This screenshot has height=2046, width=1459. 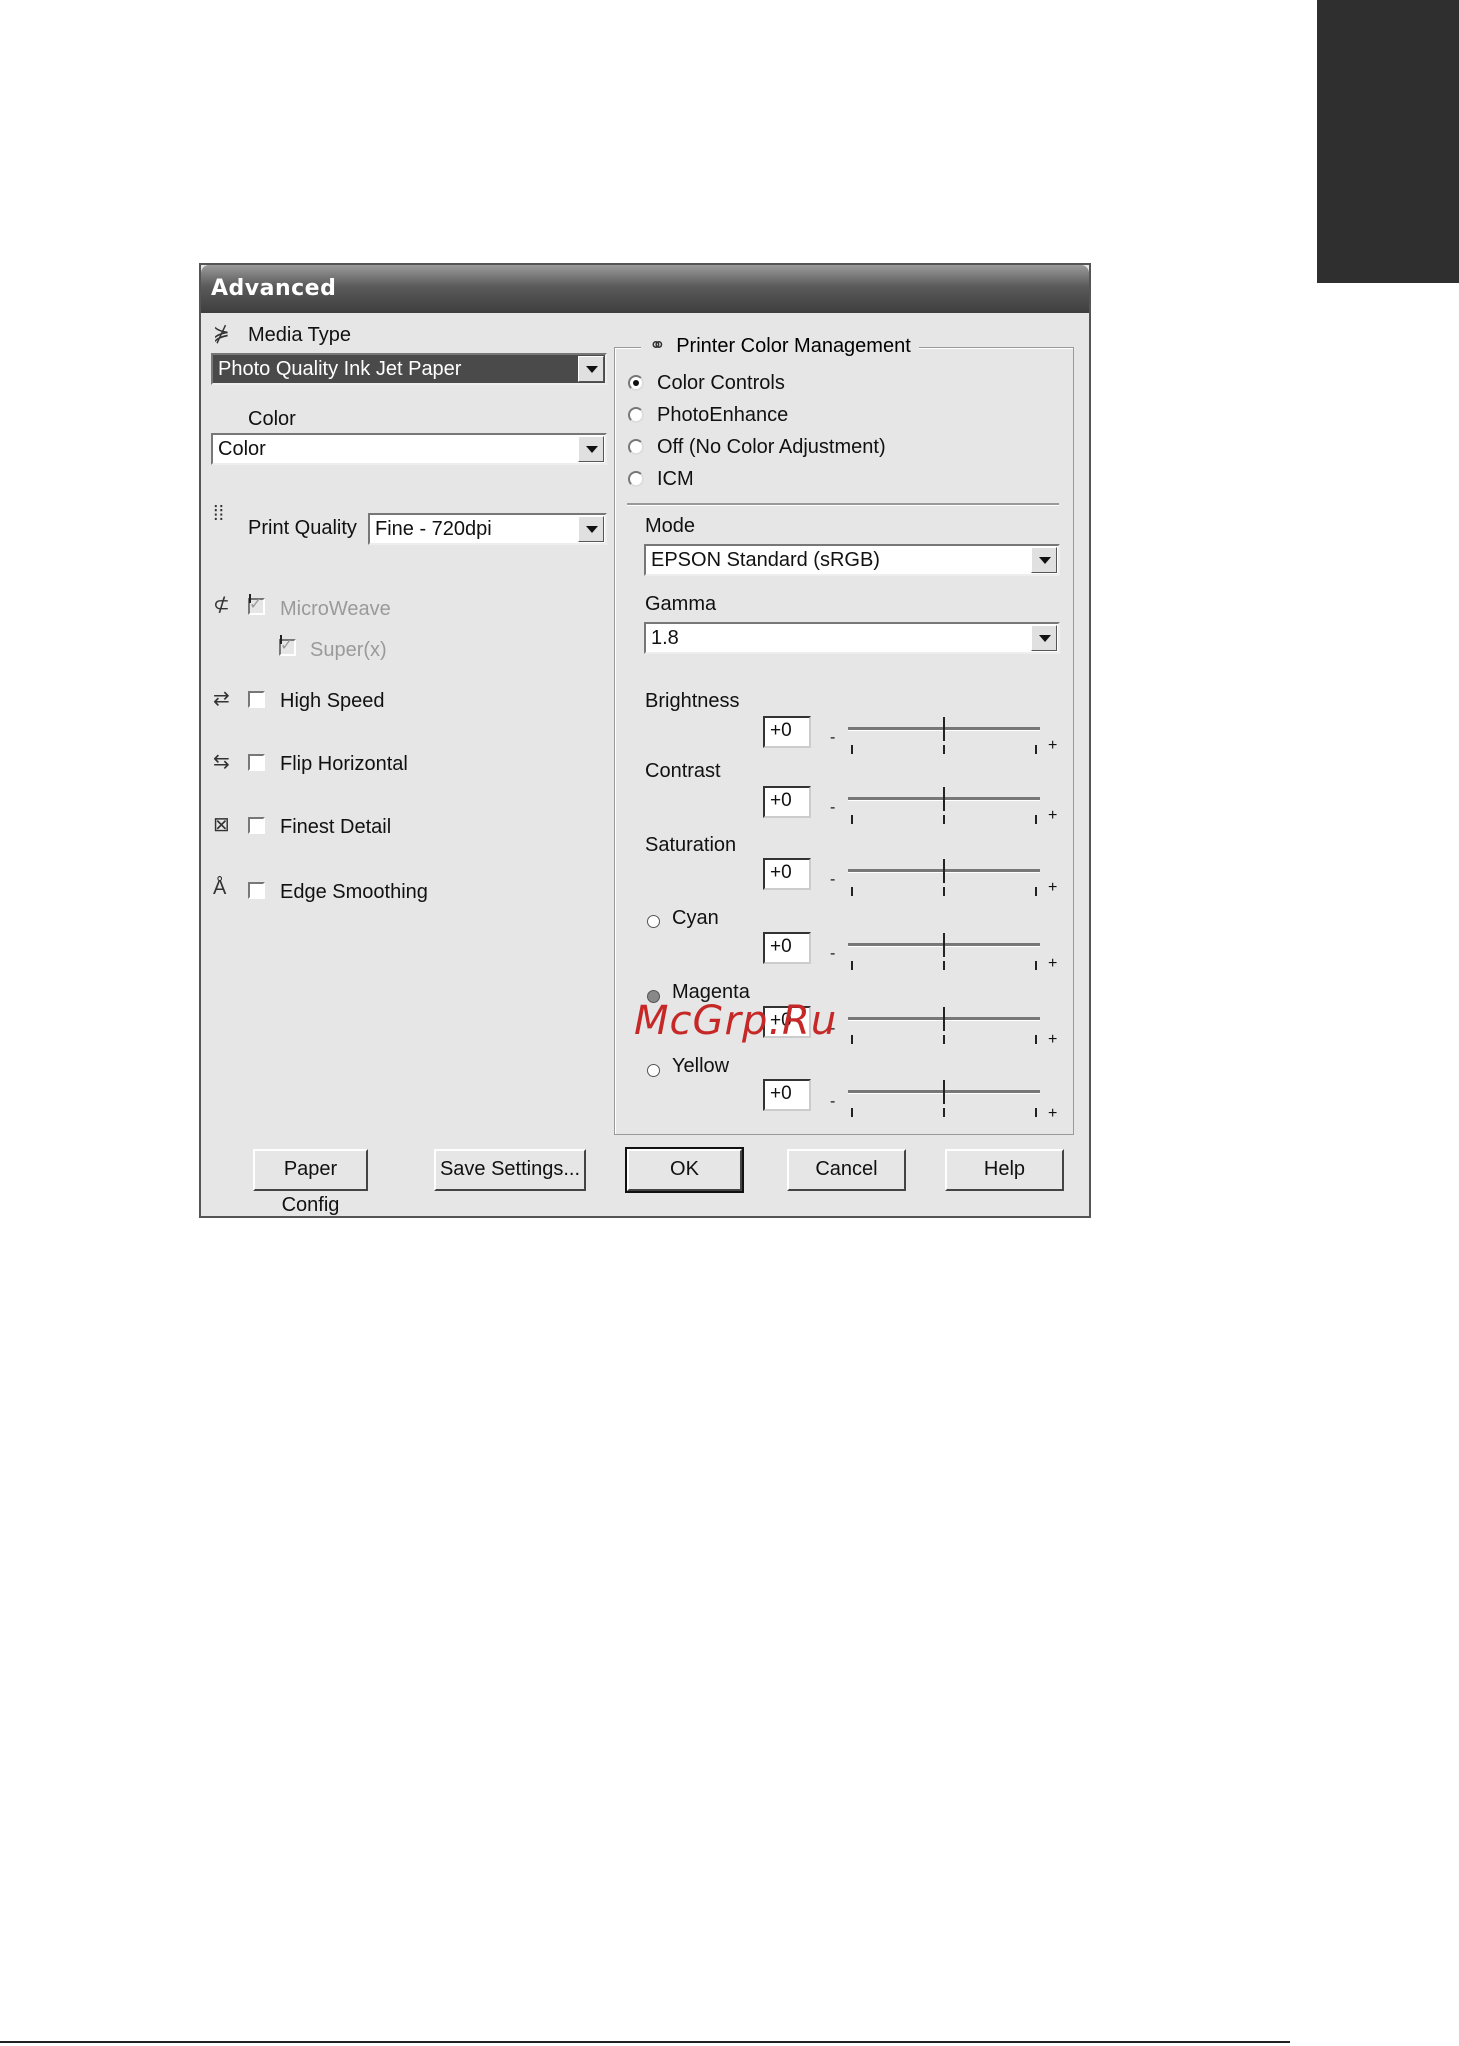 What do you see at coordinates (221, 762) in the screenshot?
I see `flip-horizontal-icon: ⇆` at bounding box center [221, 762].